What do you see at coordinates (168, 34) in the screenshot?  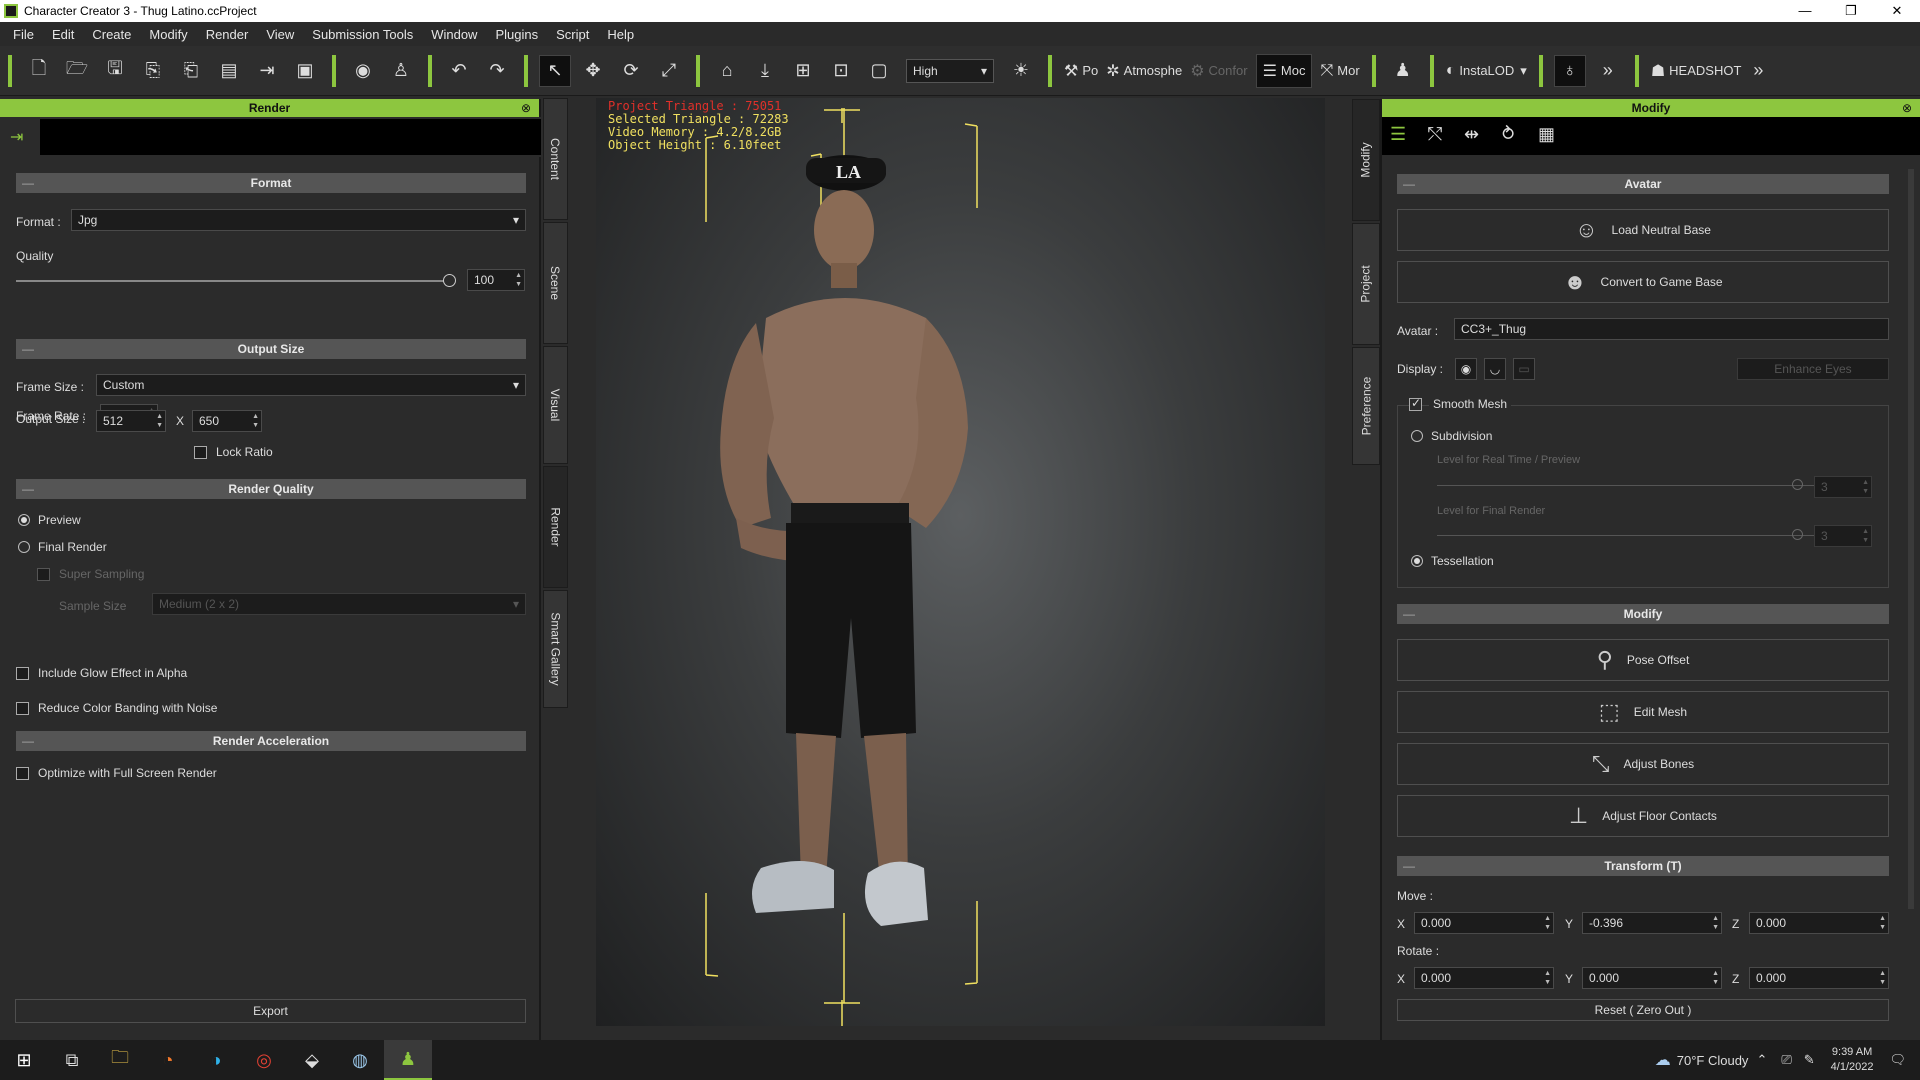 I see `menu-modify: Modify` at bounding box center [168, 34].